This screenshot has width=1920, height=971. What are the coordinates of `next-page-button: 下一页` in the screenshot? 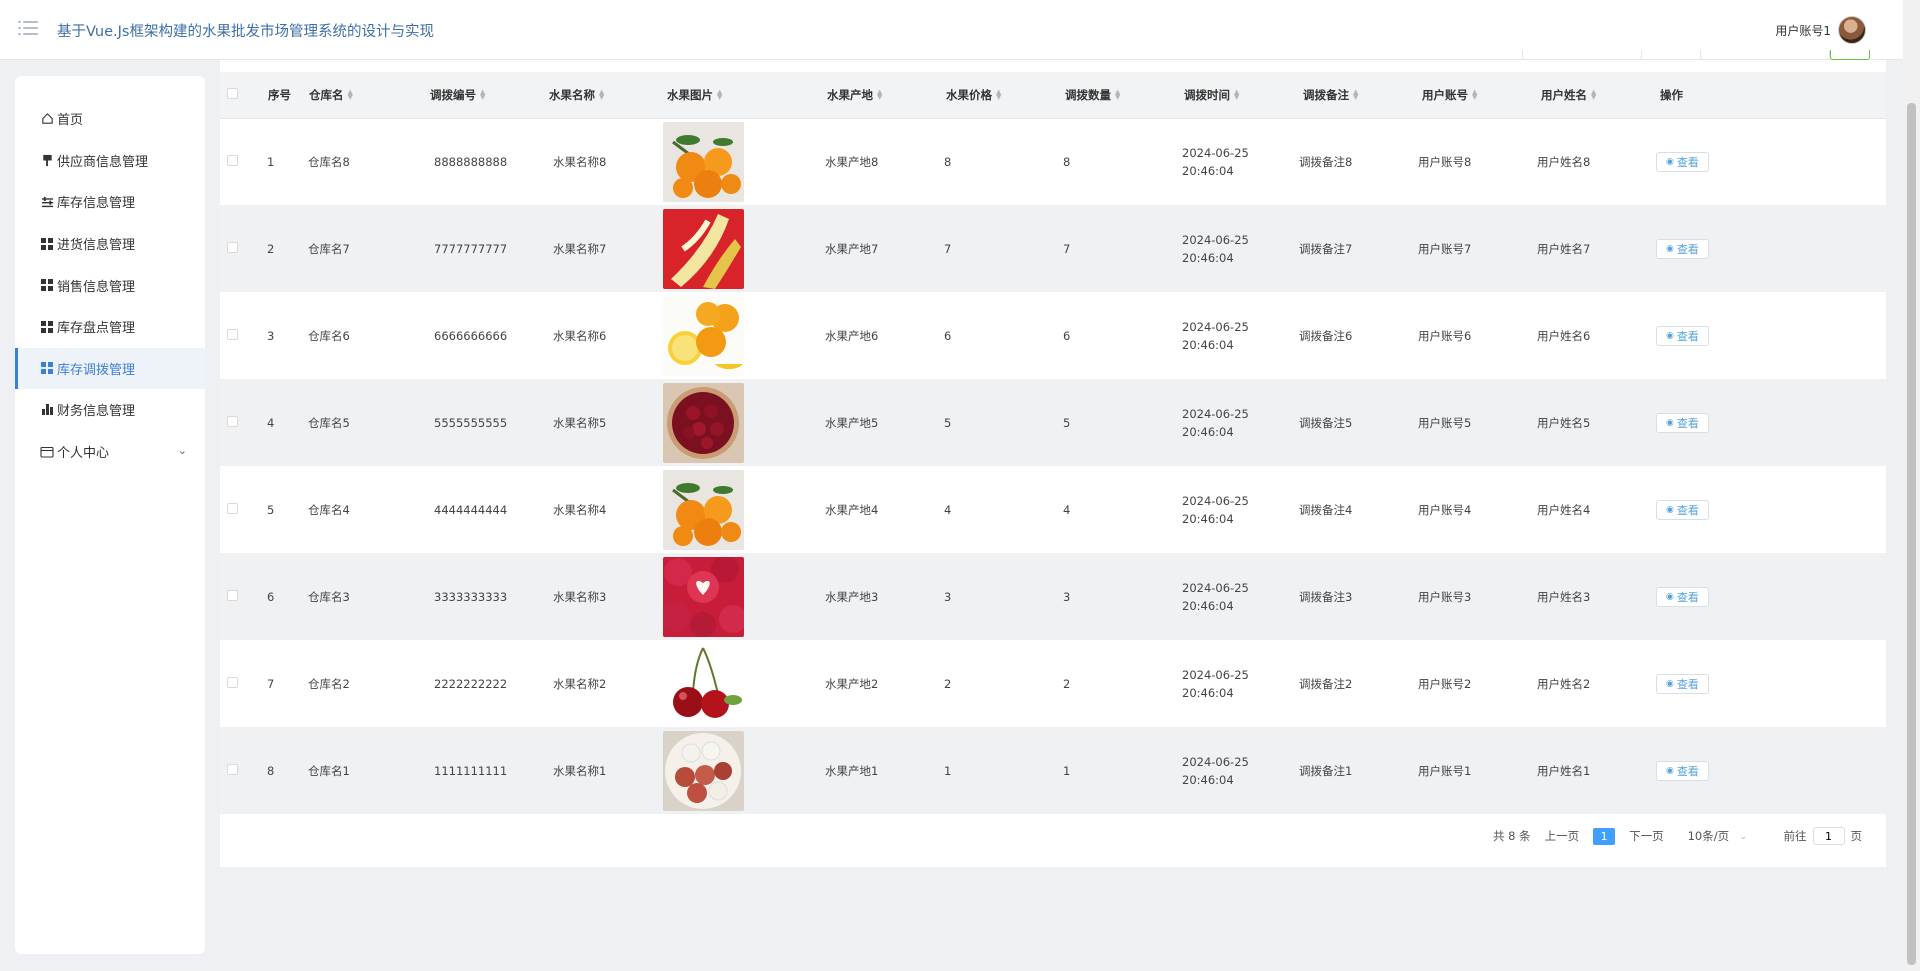 It's located at (1646, 836).